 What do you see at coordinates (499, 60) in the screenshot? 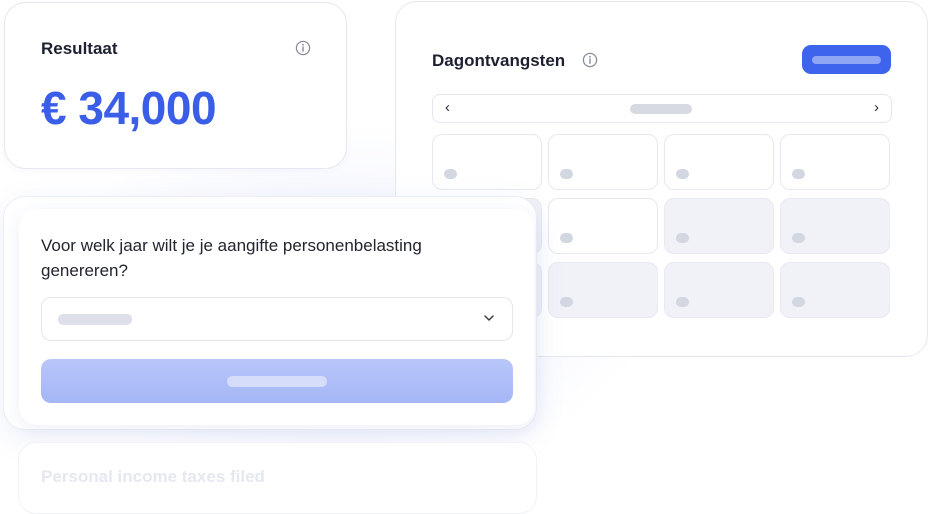
I see `daily-receipts-title: Dagontvangsten` at bounding box center [499, 60].